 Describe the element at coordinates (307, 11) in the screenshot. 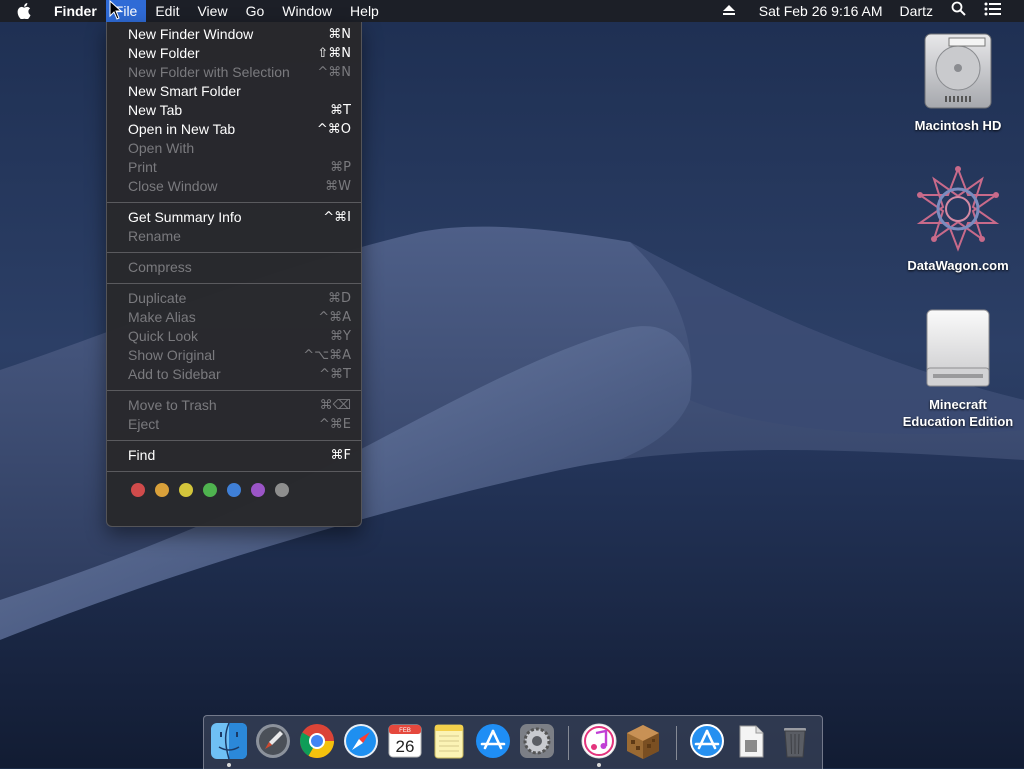

I see `menu-window: Window` at that location.